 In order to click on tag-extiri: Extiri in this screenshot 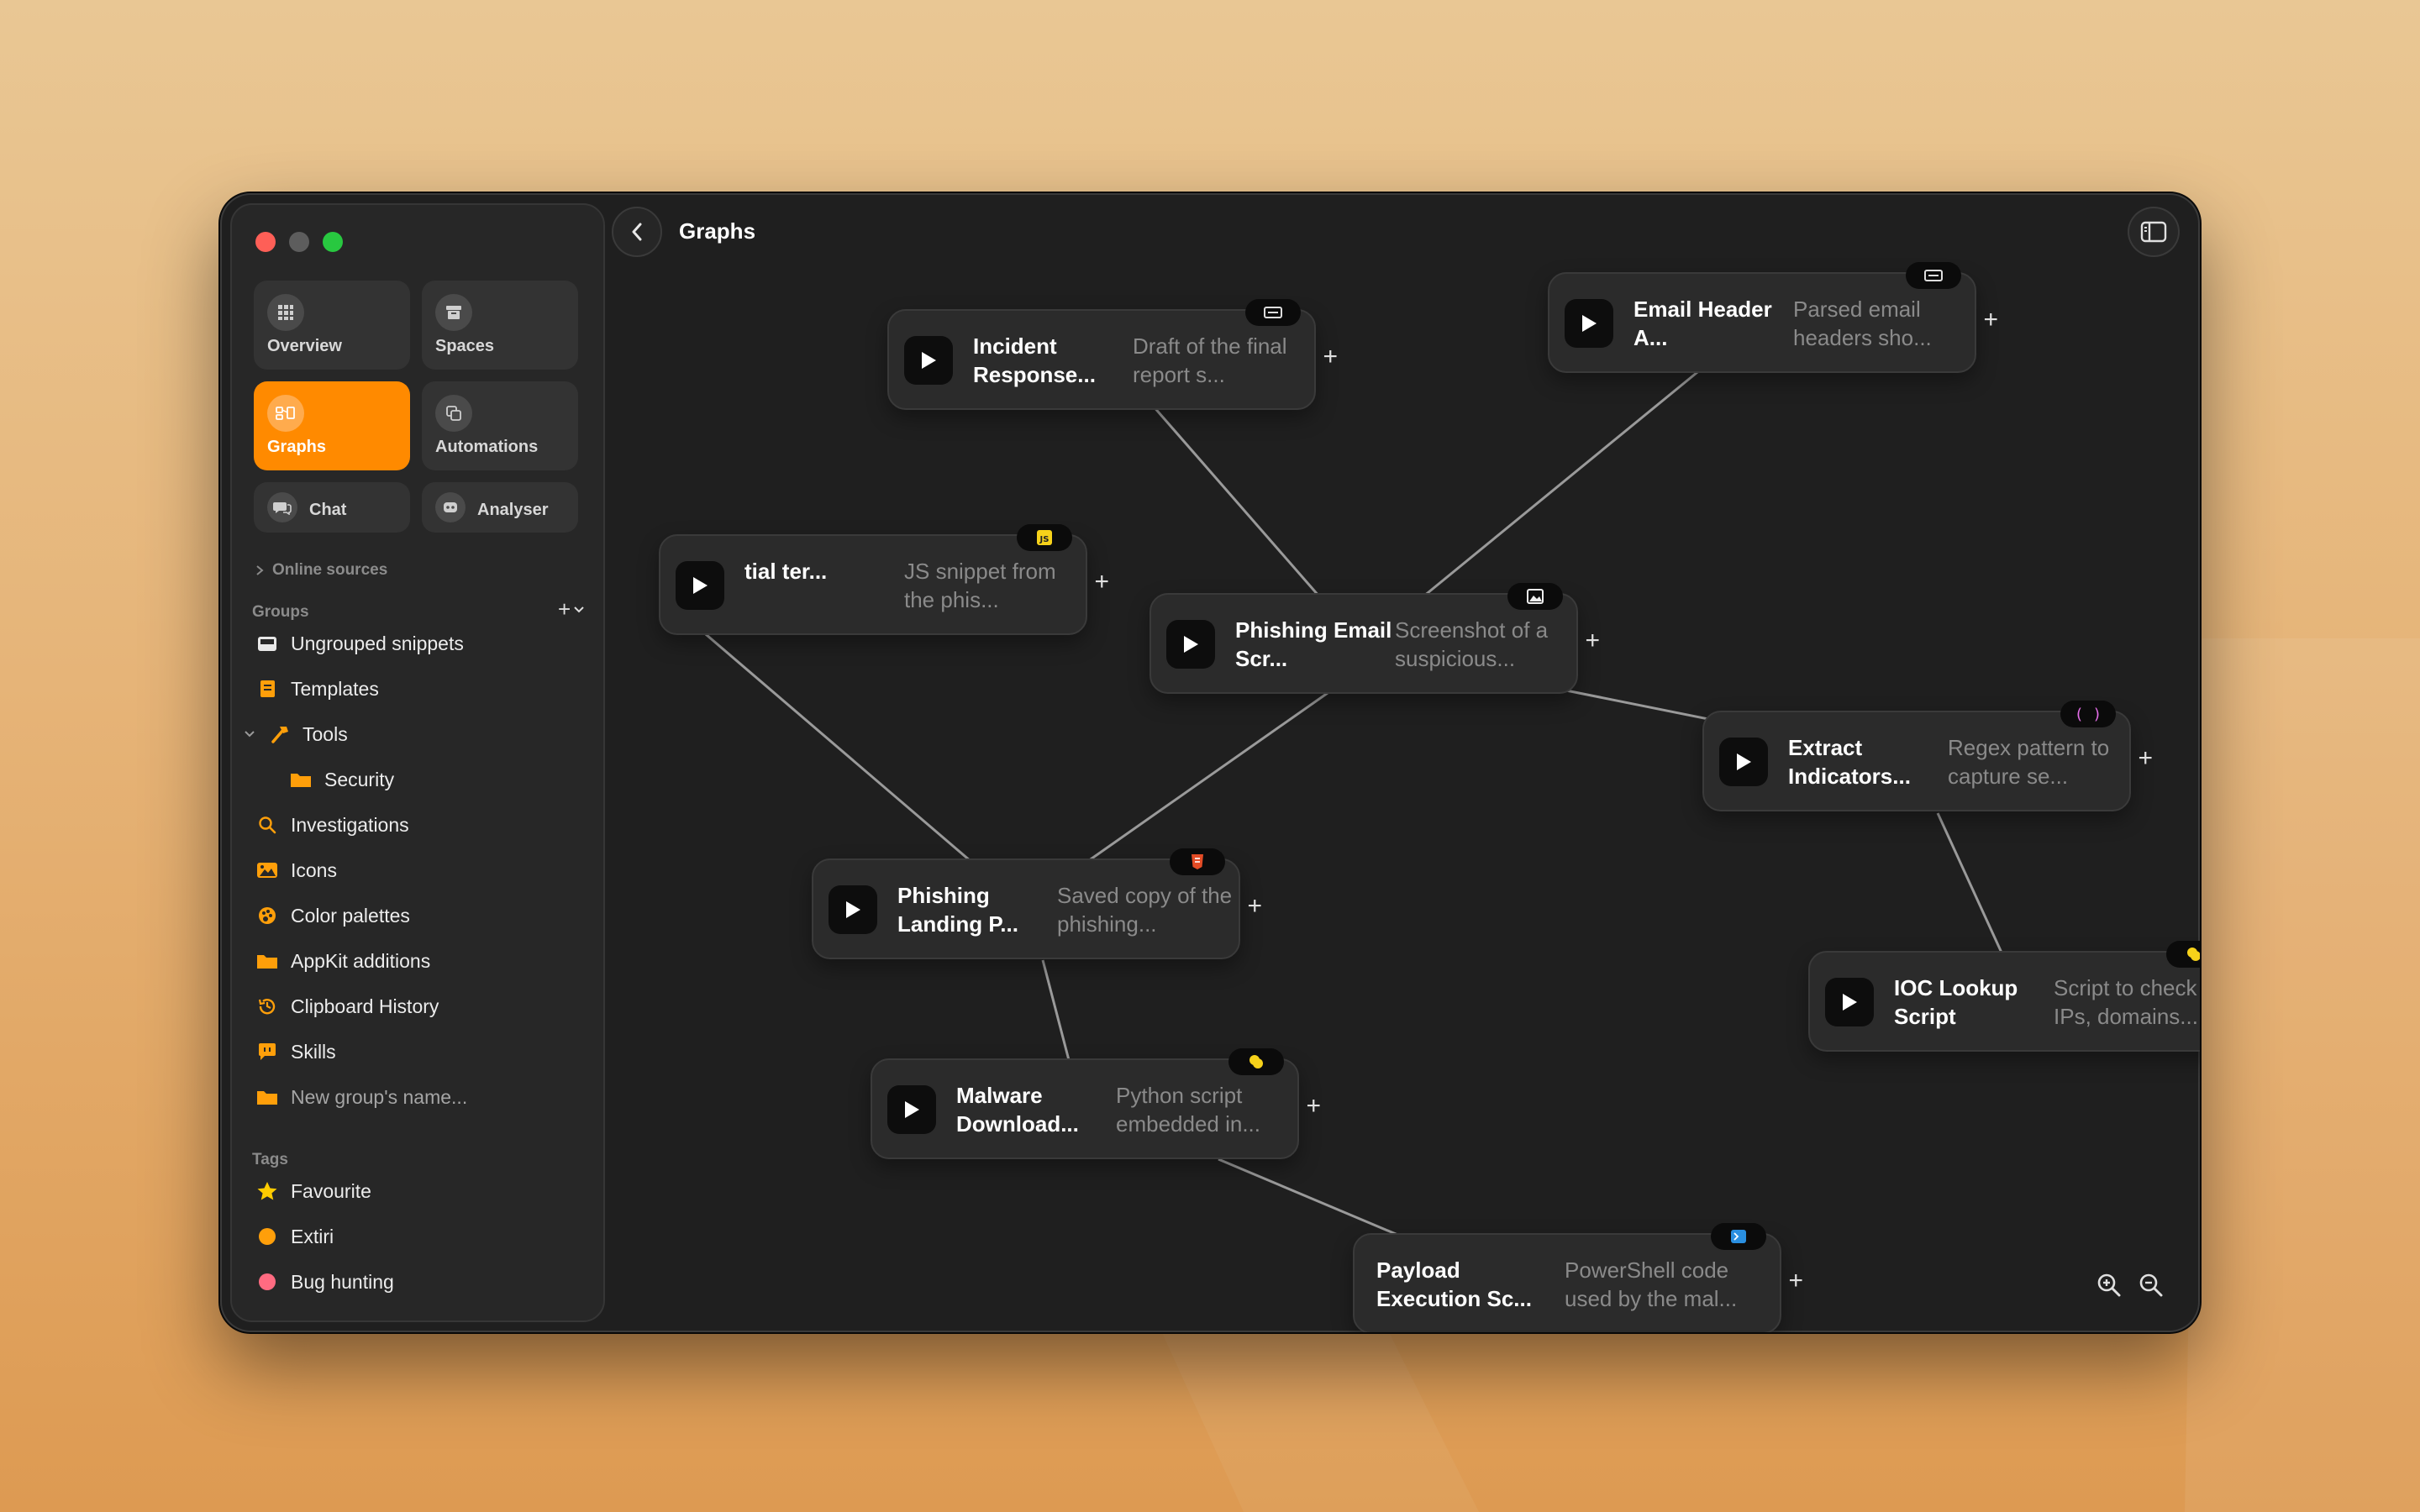, I will do `click(294, 1236)`.